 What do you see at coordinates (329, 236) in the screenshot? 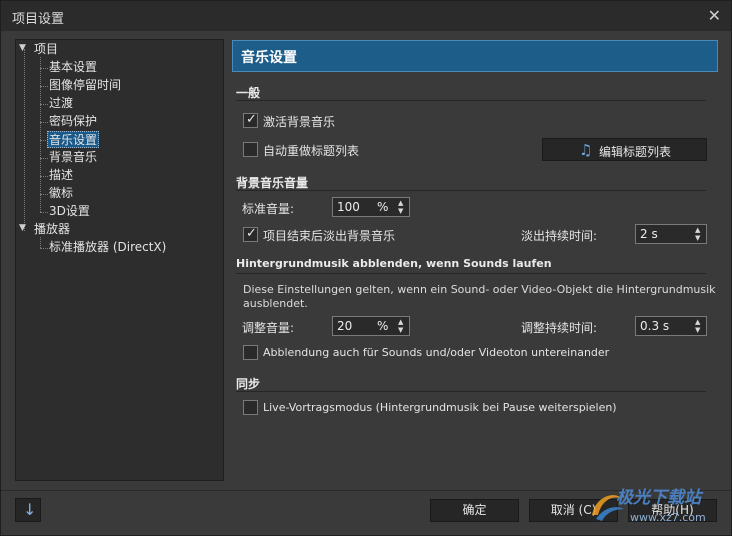
I see `fade-out-label: 项目结束后淡出背景音乐` at bounding box center [329, 236].